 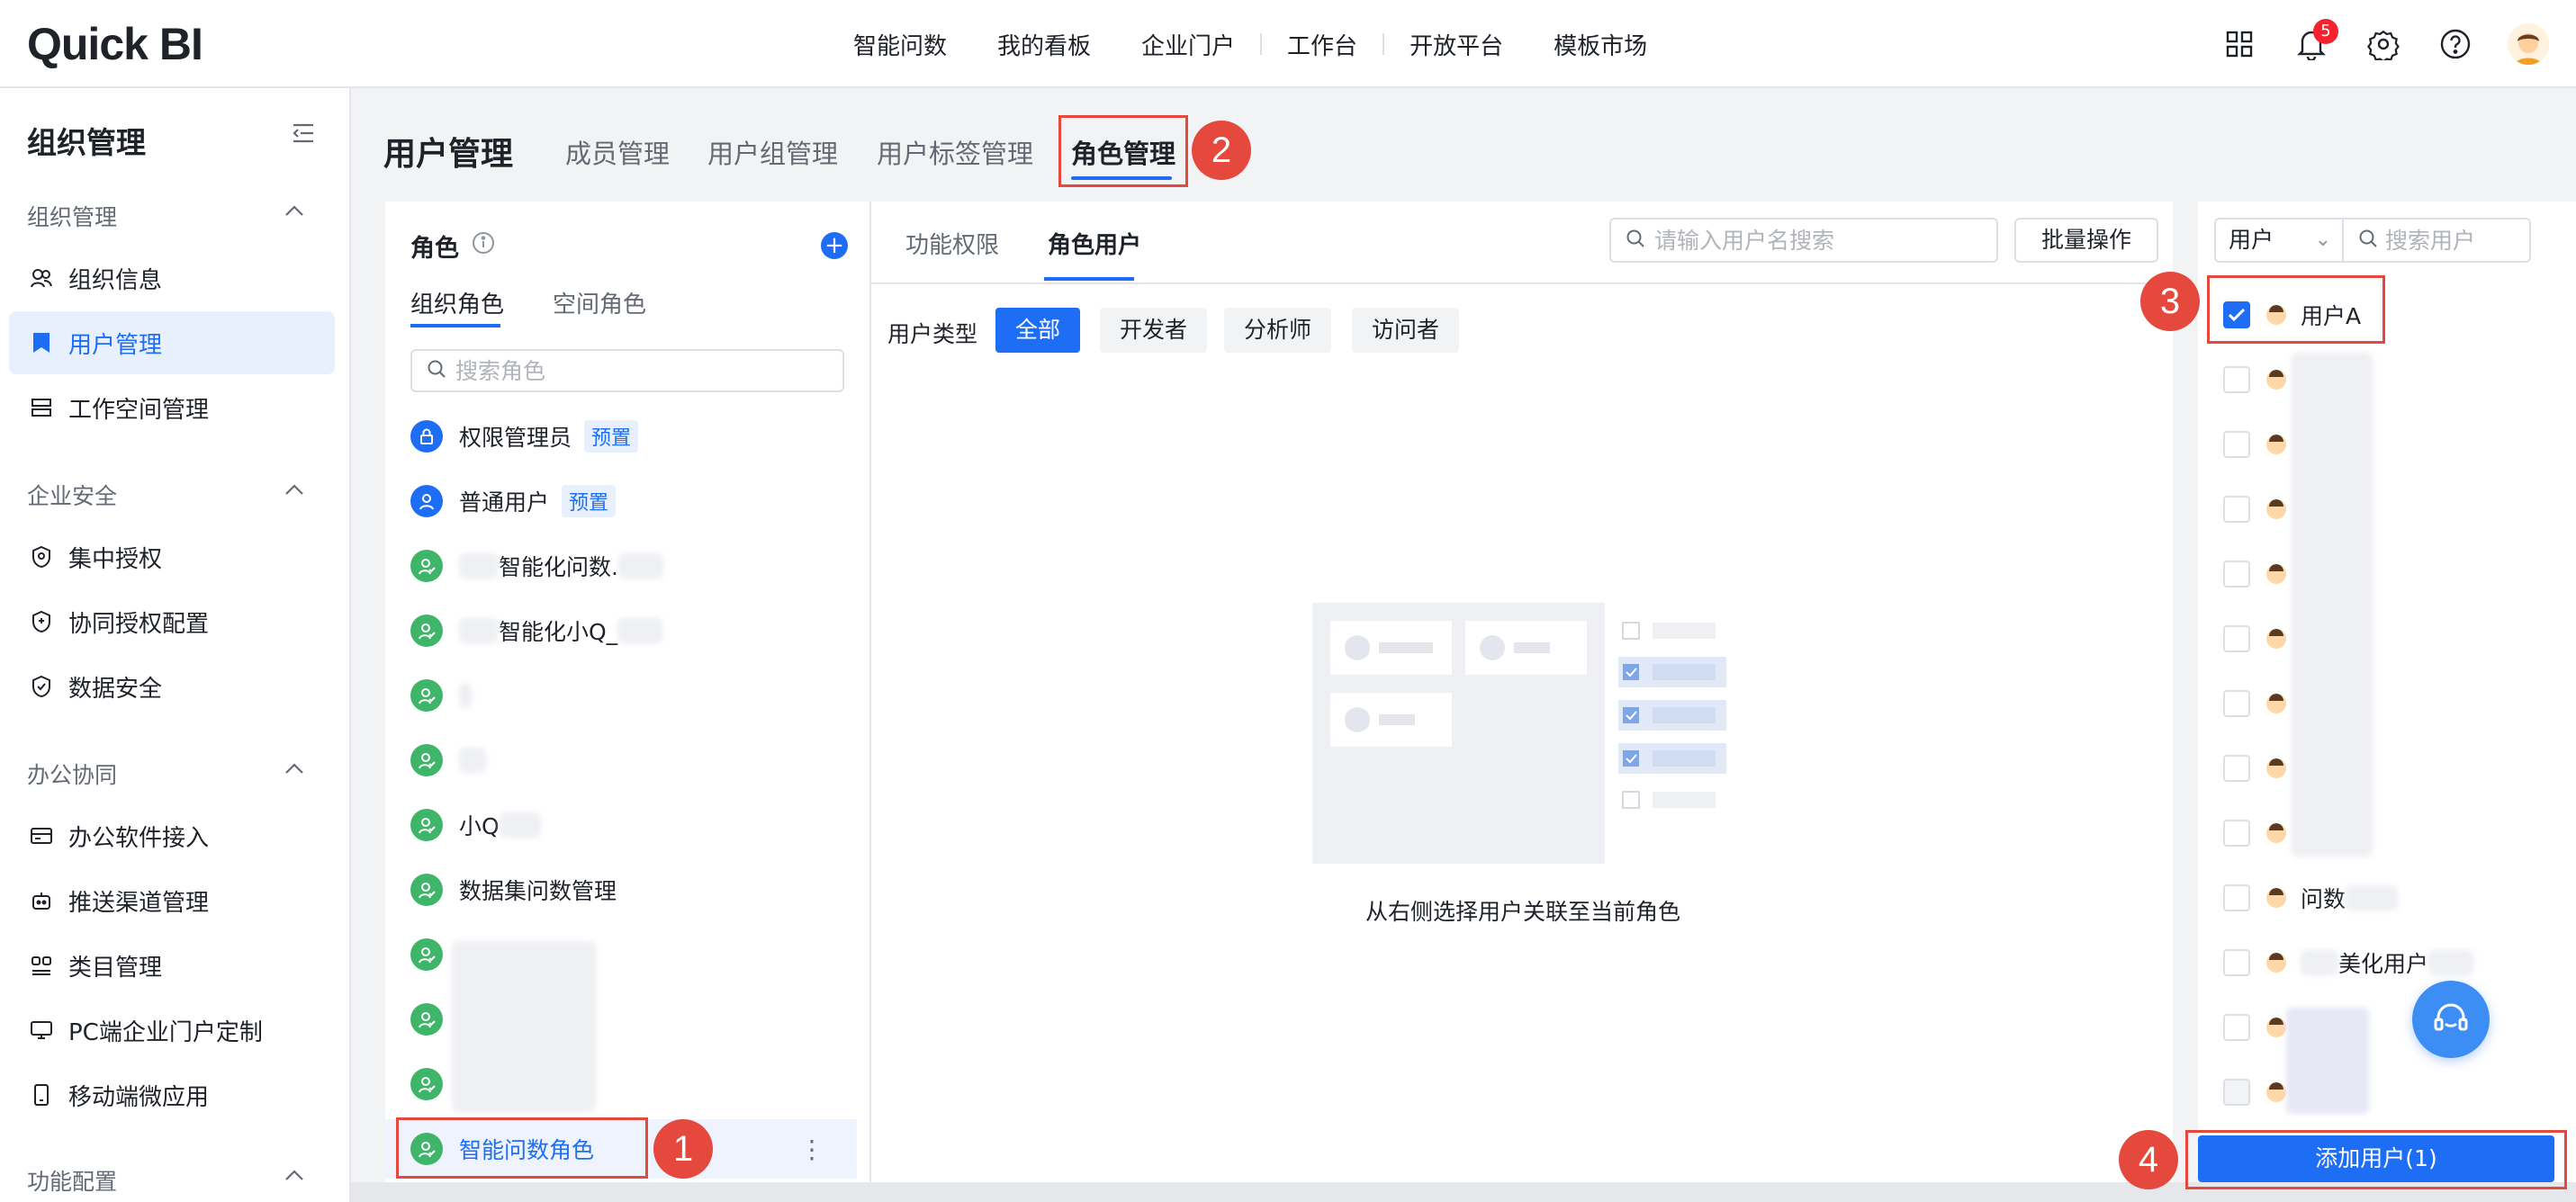 I want to click on checkbox-disabled, so click(x=2236, y=1092).